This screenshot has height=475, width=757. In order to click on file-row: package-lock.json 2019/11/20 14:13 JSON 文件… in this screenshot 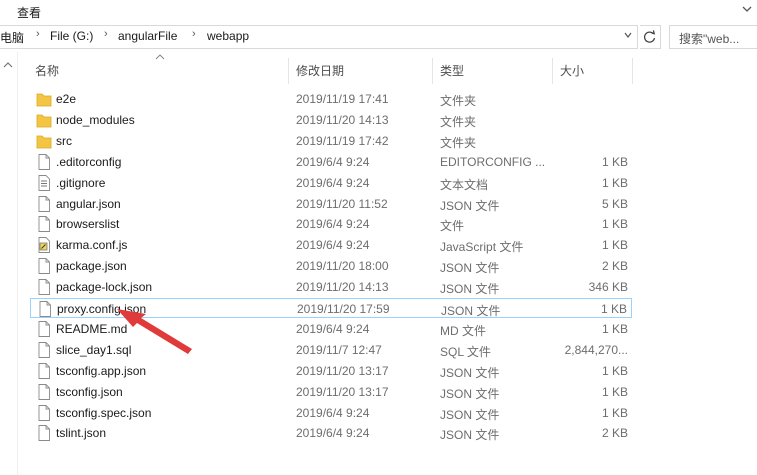, I will do `click(331, 287)`.